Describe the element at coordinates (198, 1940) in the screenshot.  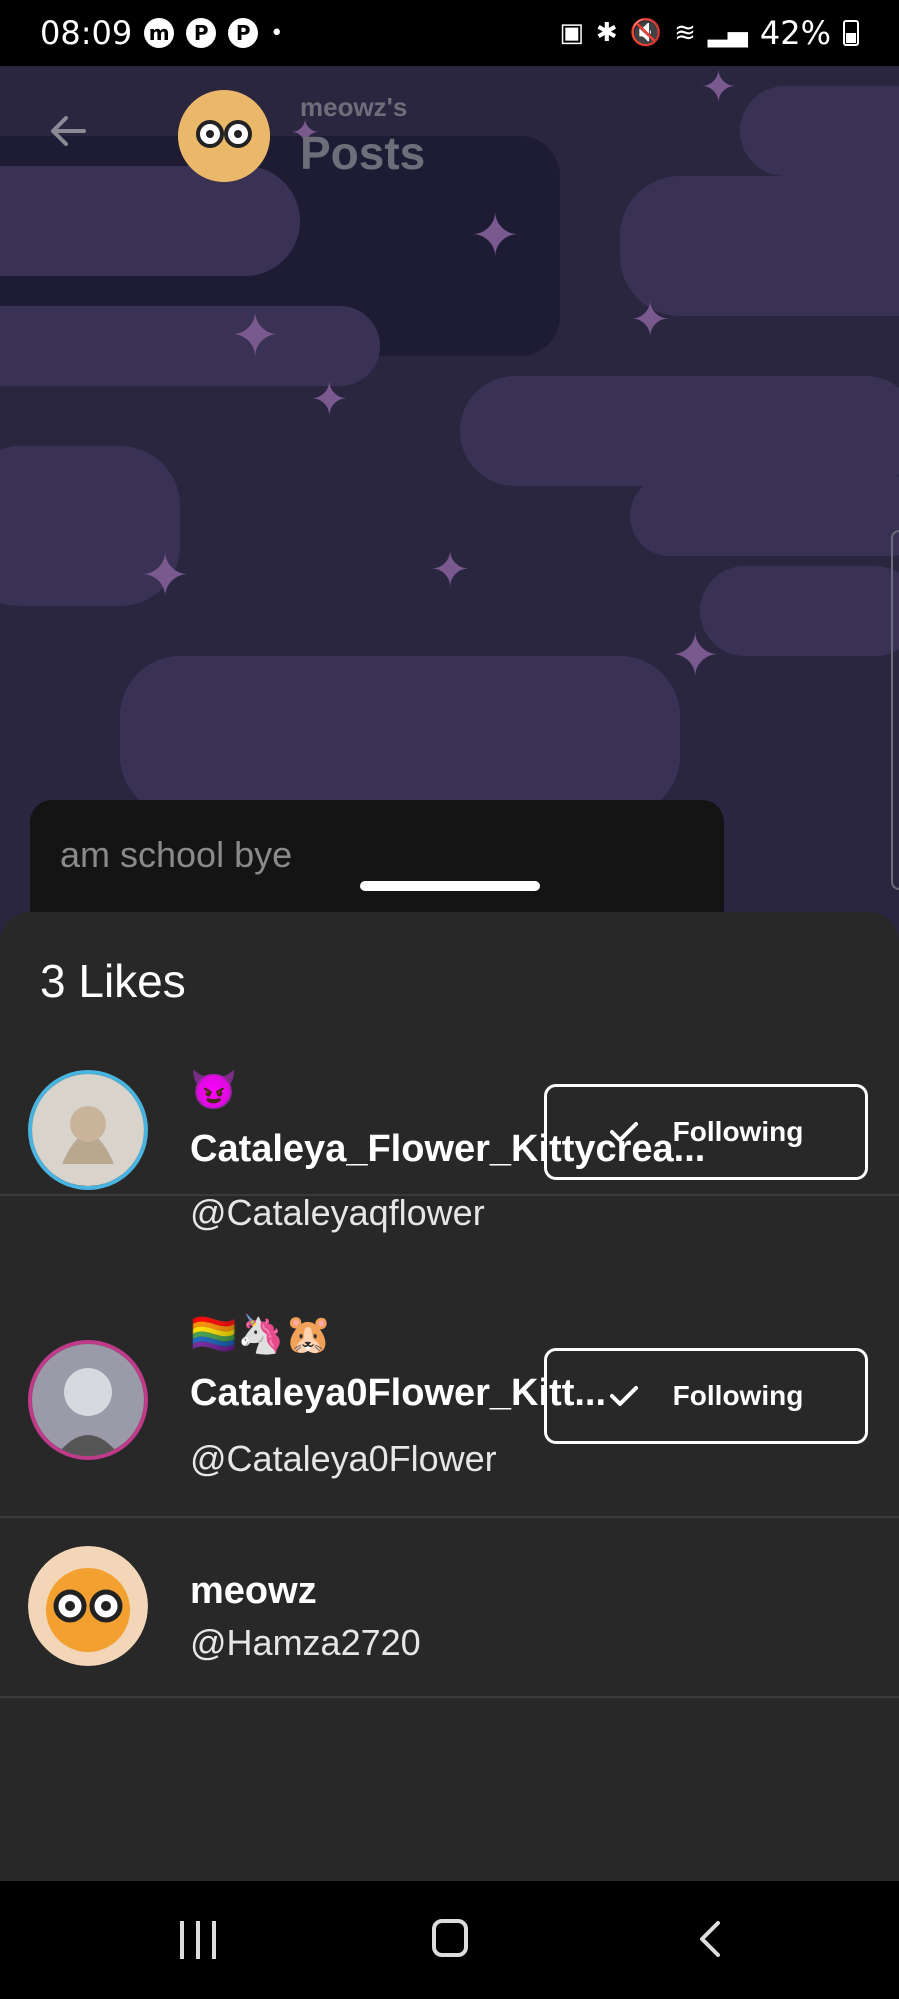
I see `recents-button` at that location.